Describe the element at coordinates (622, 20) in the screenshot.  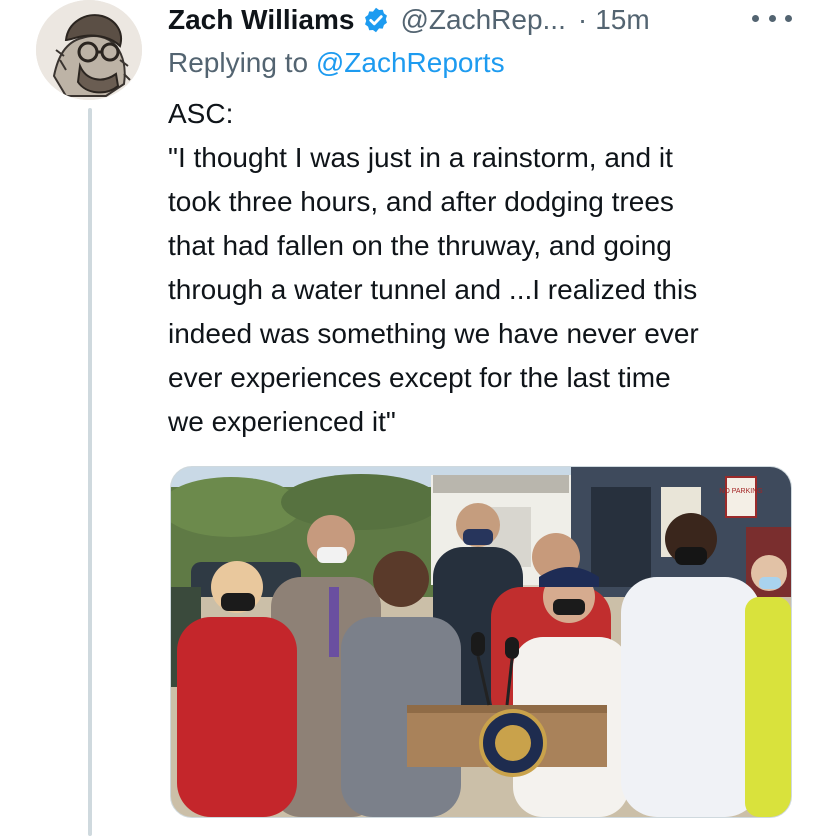
I see `tweet-timestamp: 15m` at that location.